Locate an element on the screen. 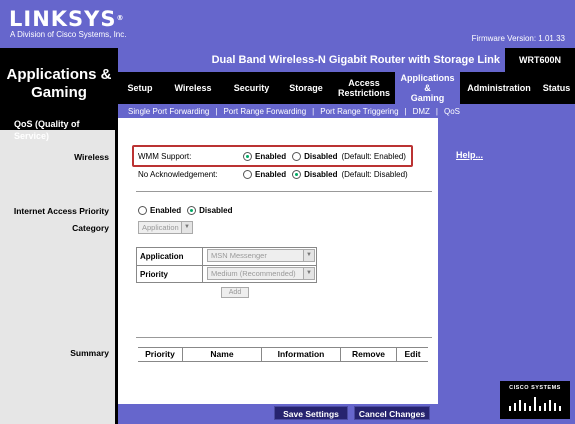 Image resolution: width=575 pixels, height=424 pixels. label-wireless: Wireless is located at coordinates (91, 157).